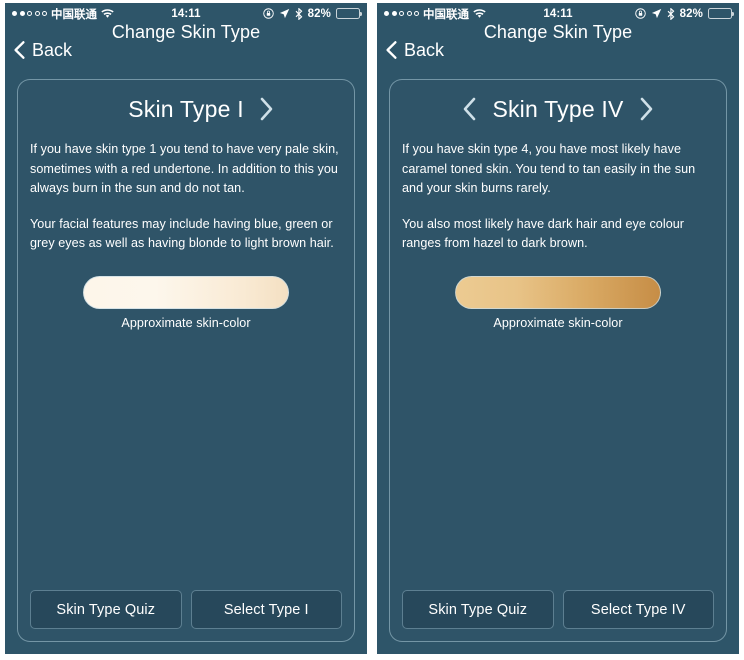 Image resolution: width=744 pixels, height=660 pixels. Describe the element at coordinates (558, 609) in the screenshot. I see `card-action-row: Skin Type Quiz Select Type IV` at that location.